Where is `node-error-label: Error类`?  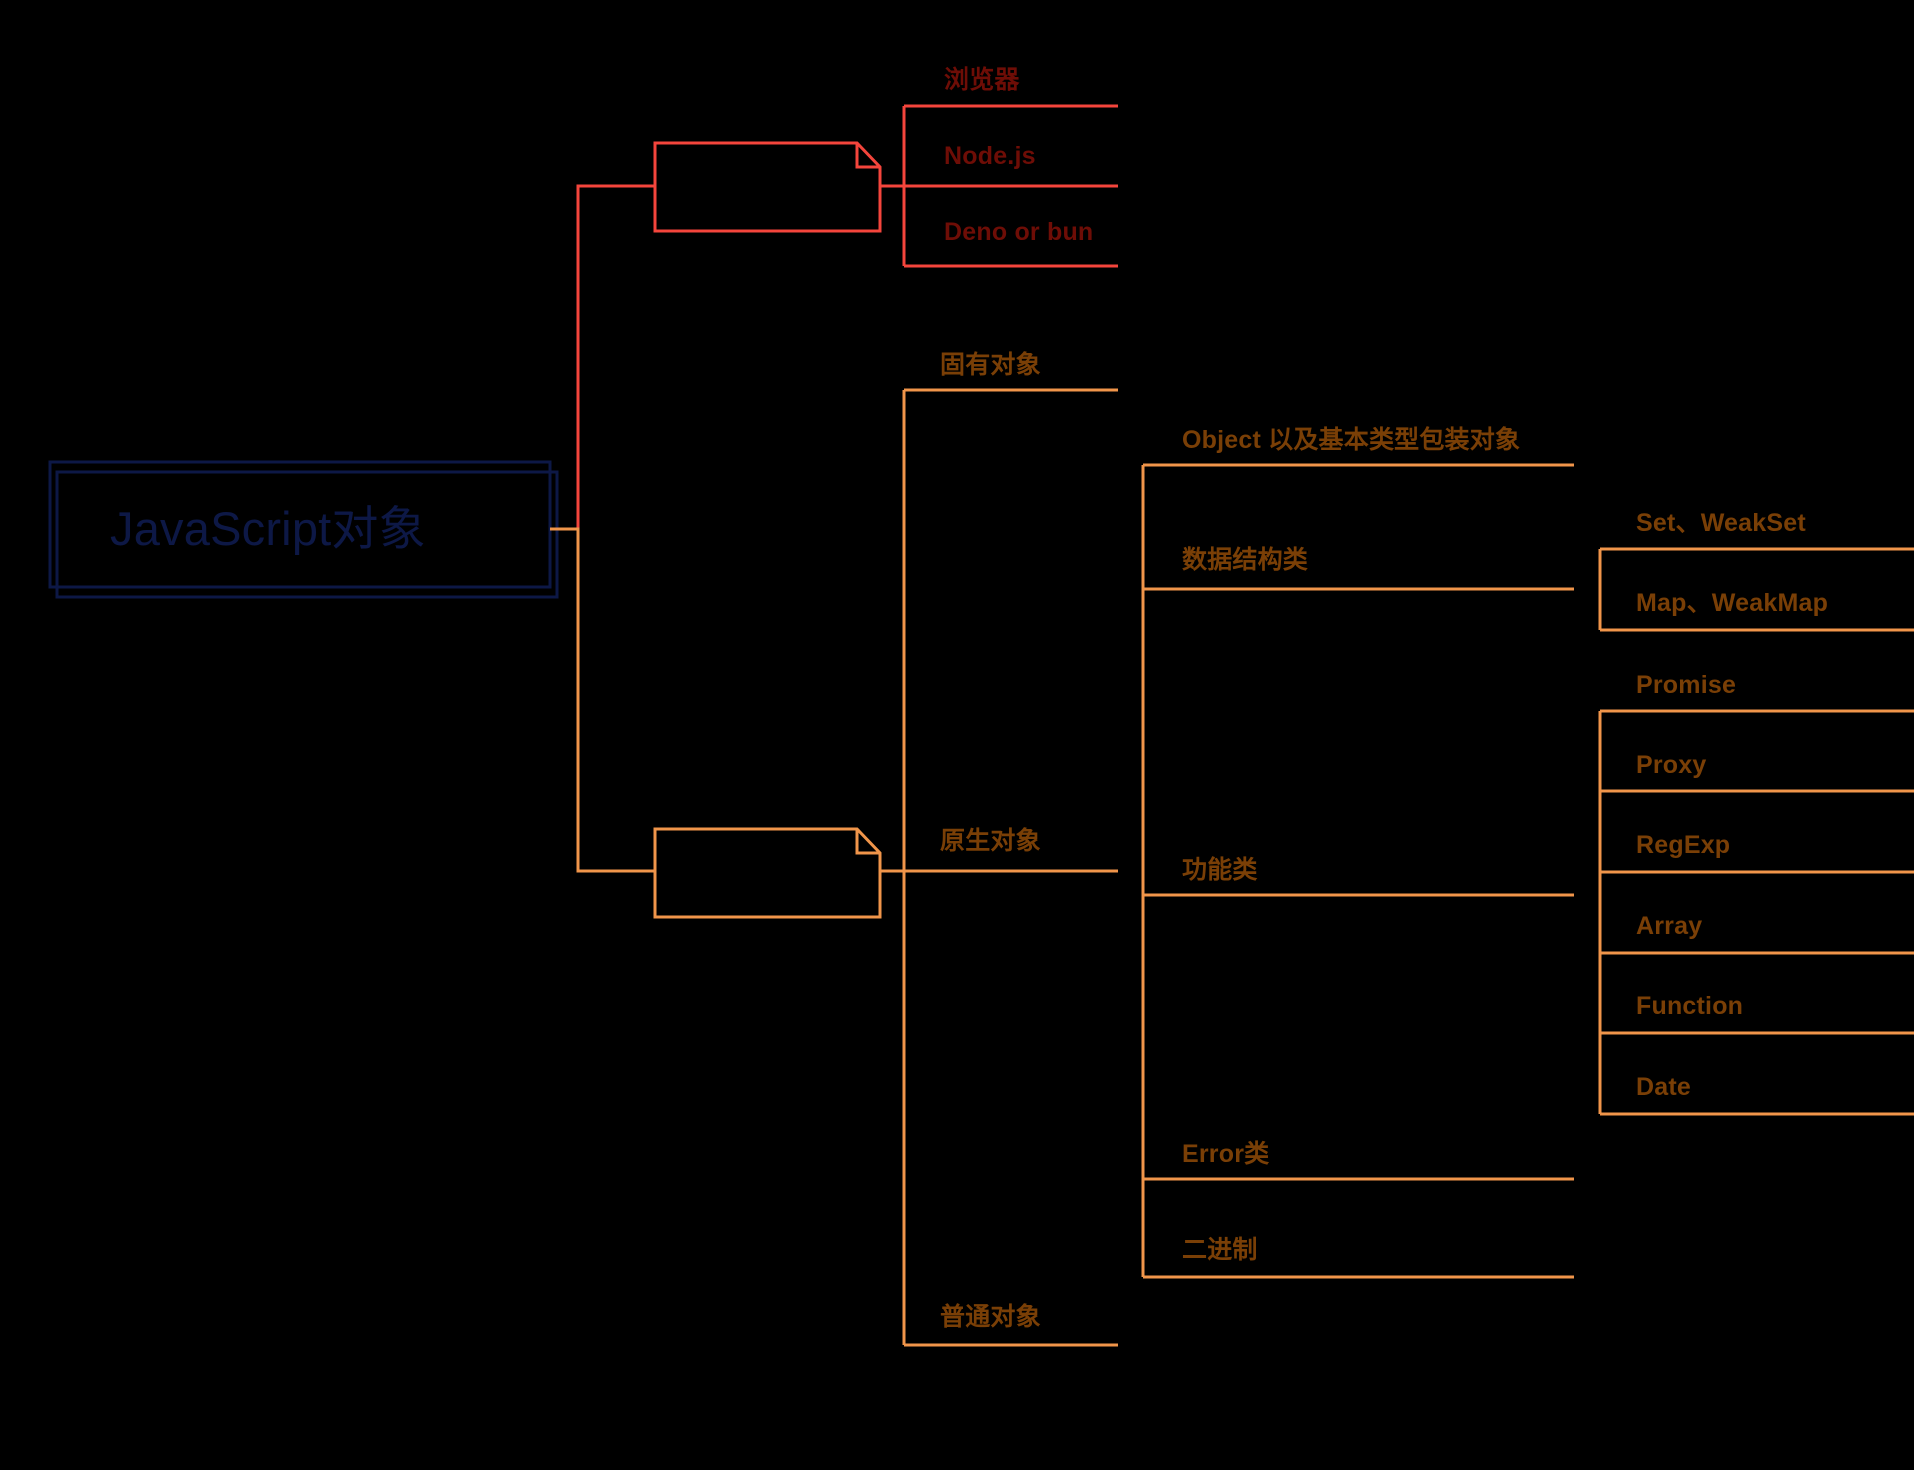 node-error-label: Error类 is located at coordinates (1225, 1154).